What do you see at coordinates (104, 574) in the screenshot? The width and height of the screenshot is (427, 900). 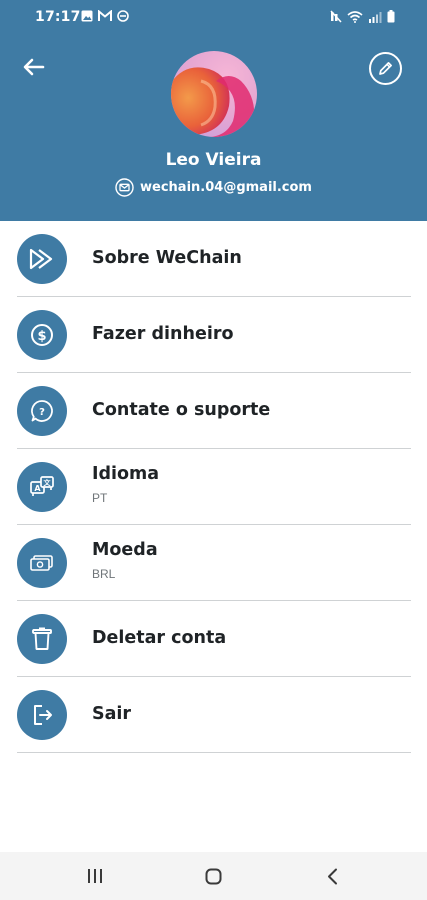 I see `menu-item-value: BRL` at bounding box center [104, 574].